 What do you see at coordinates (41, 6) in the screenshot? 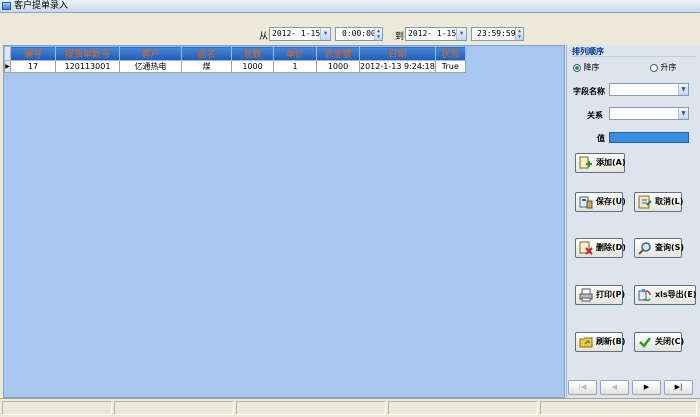
I see `window-title: 客户提单录入` at bounding box center [41, 6].